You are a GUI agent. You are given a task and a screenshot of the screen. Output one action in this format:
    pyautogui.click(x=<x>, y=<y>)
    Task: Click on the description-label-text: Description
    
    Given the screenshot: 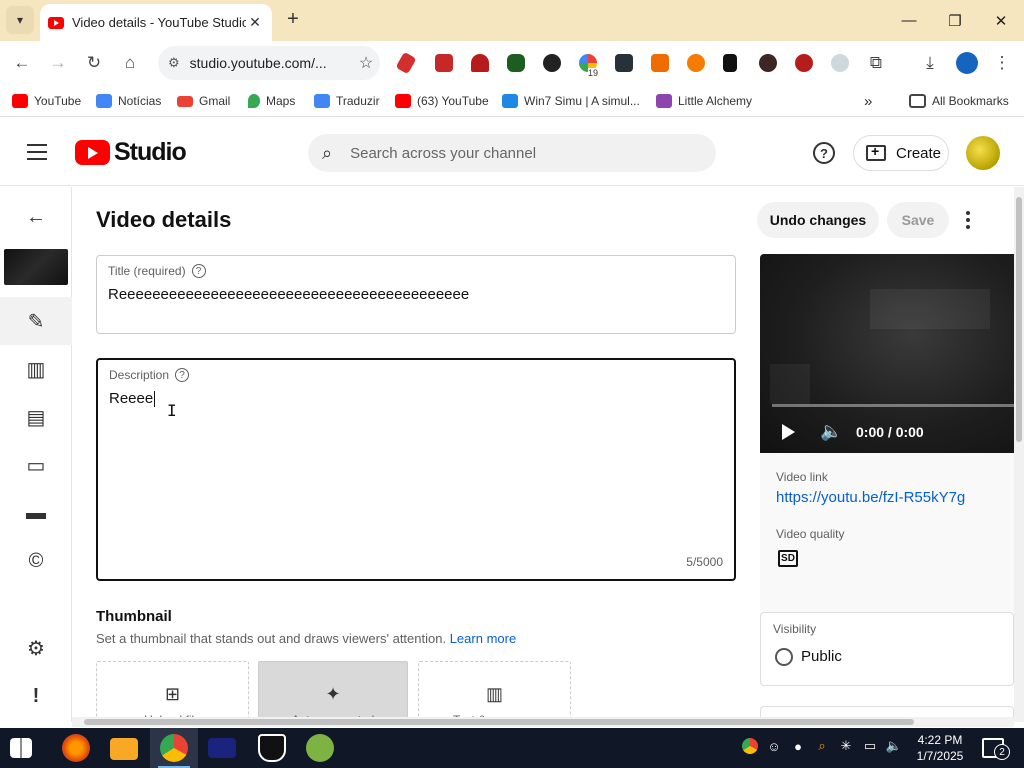 What is the action you would take?
    pyautogui.click(x=139, y=375)
    